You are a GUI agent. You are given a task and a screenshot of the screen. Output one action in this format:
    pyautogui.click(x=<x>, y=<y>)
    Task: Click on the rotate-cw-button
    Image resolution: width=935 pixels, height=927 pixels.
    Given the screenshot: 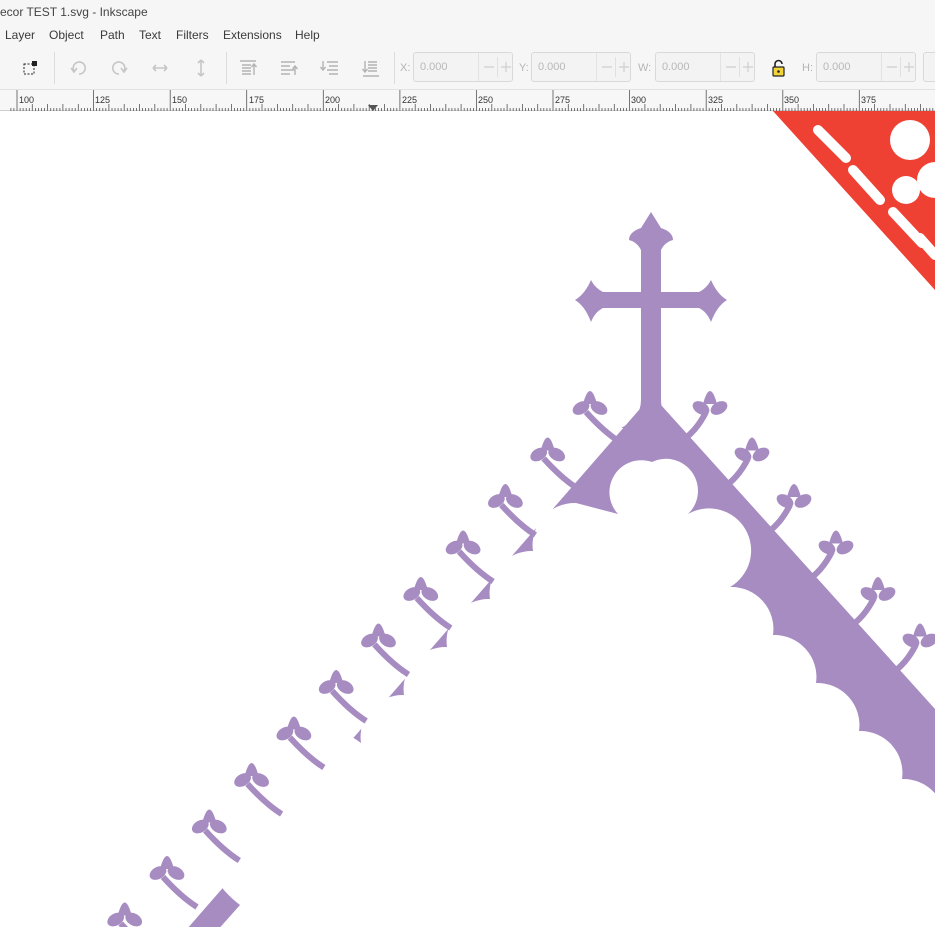 What is the action you would take?
    pyautogui.click(x=119, y=68)
    